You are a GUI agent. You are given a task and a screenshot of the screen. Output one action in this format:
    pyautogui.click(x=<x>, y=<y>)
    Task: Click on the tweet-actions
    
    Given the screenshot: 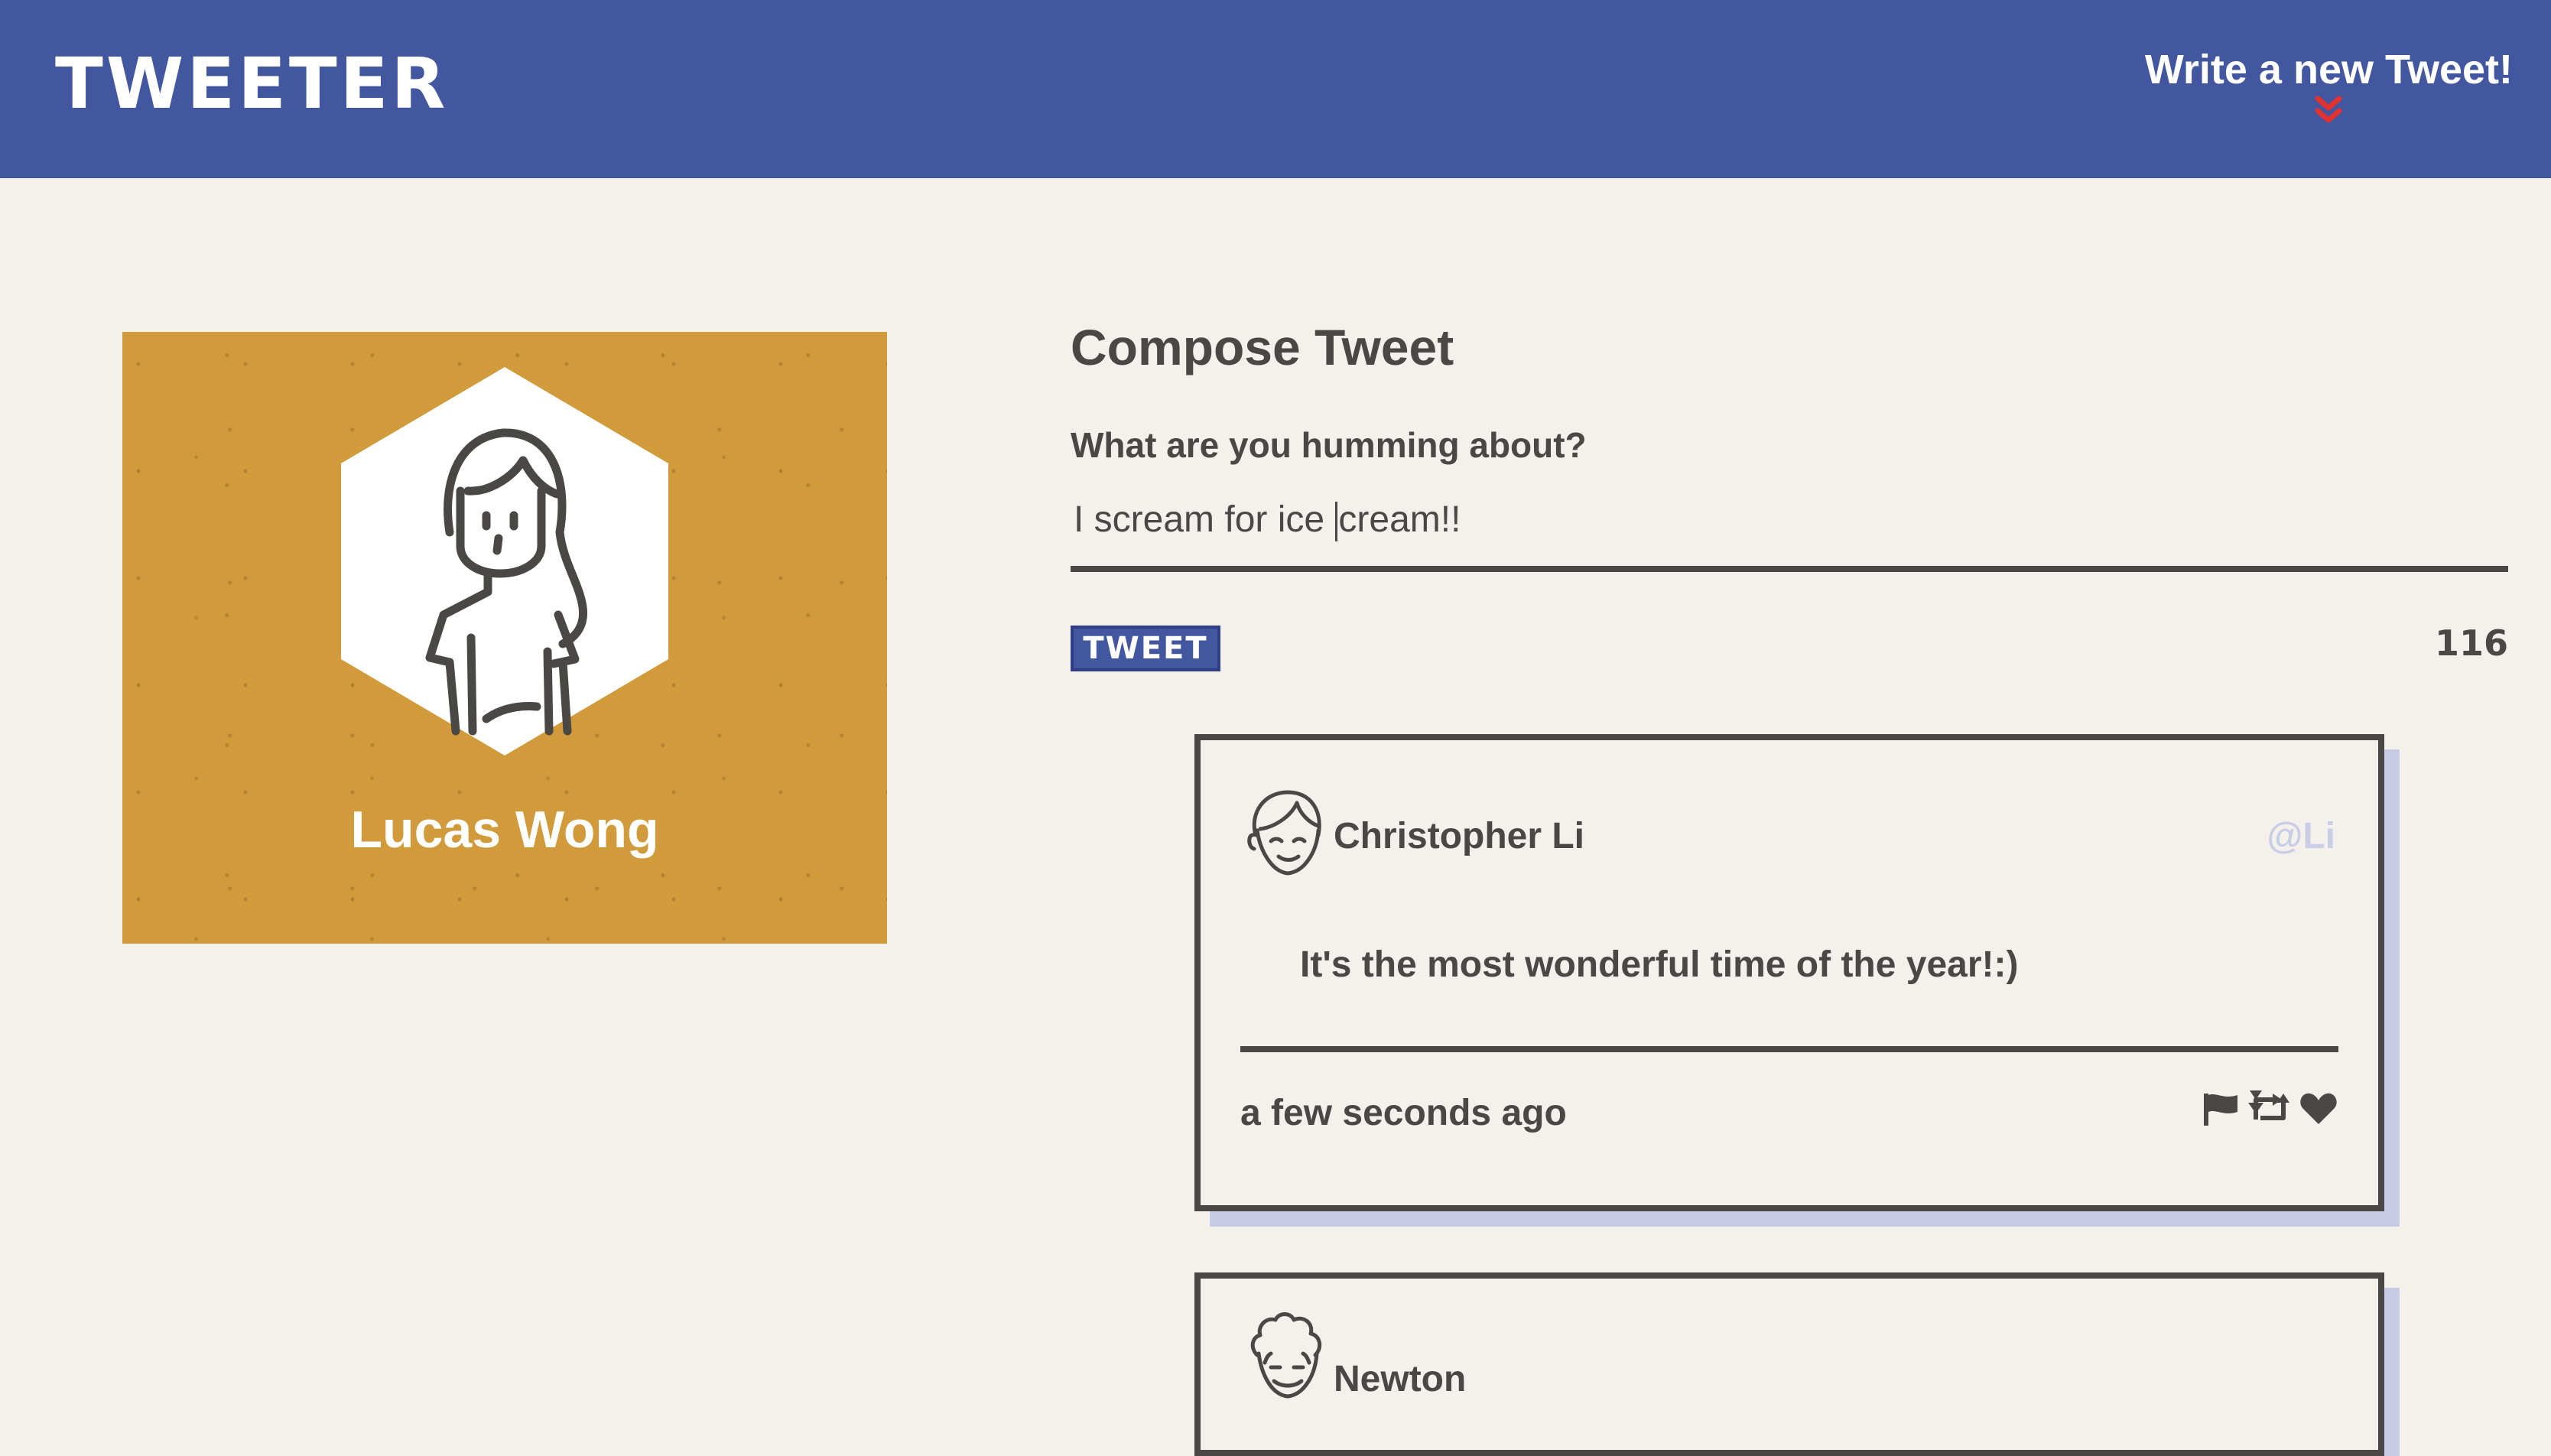 What is the action you would take?
    pyautogui.click(x=2269, y=1110)
    